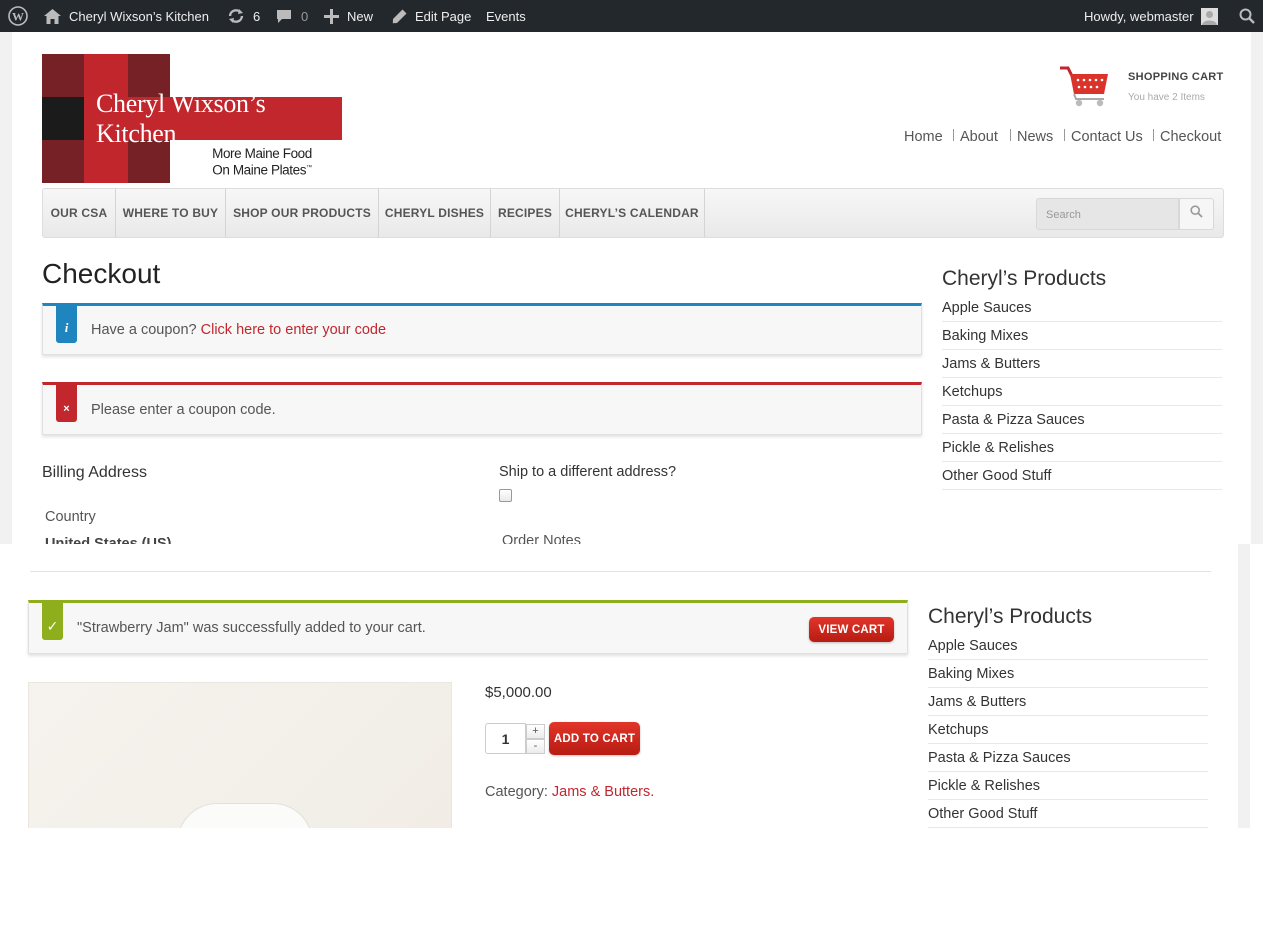 This screenshot has width=1263, height=939. Describe the element at coordinates (482, 408) in the screenshot. I see `coupon-error-notice: × Please enter a coupon code.` at that location.